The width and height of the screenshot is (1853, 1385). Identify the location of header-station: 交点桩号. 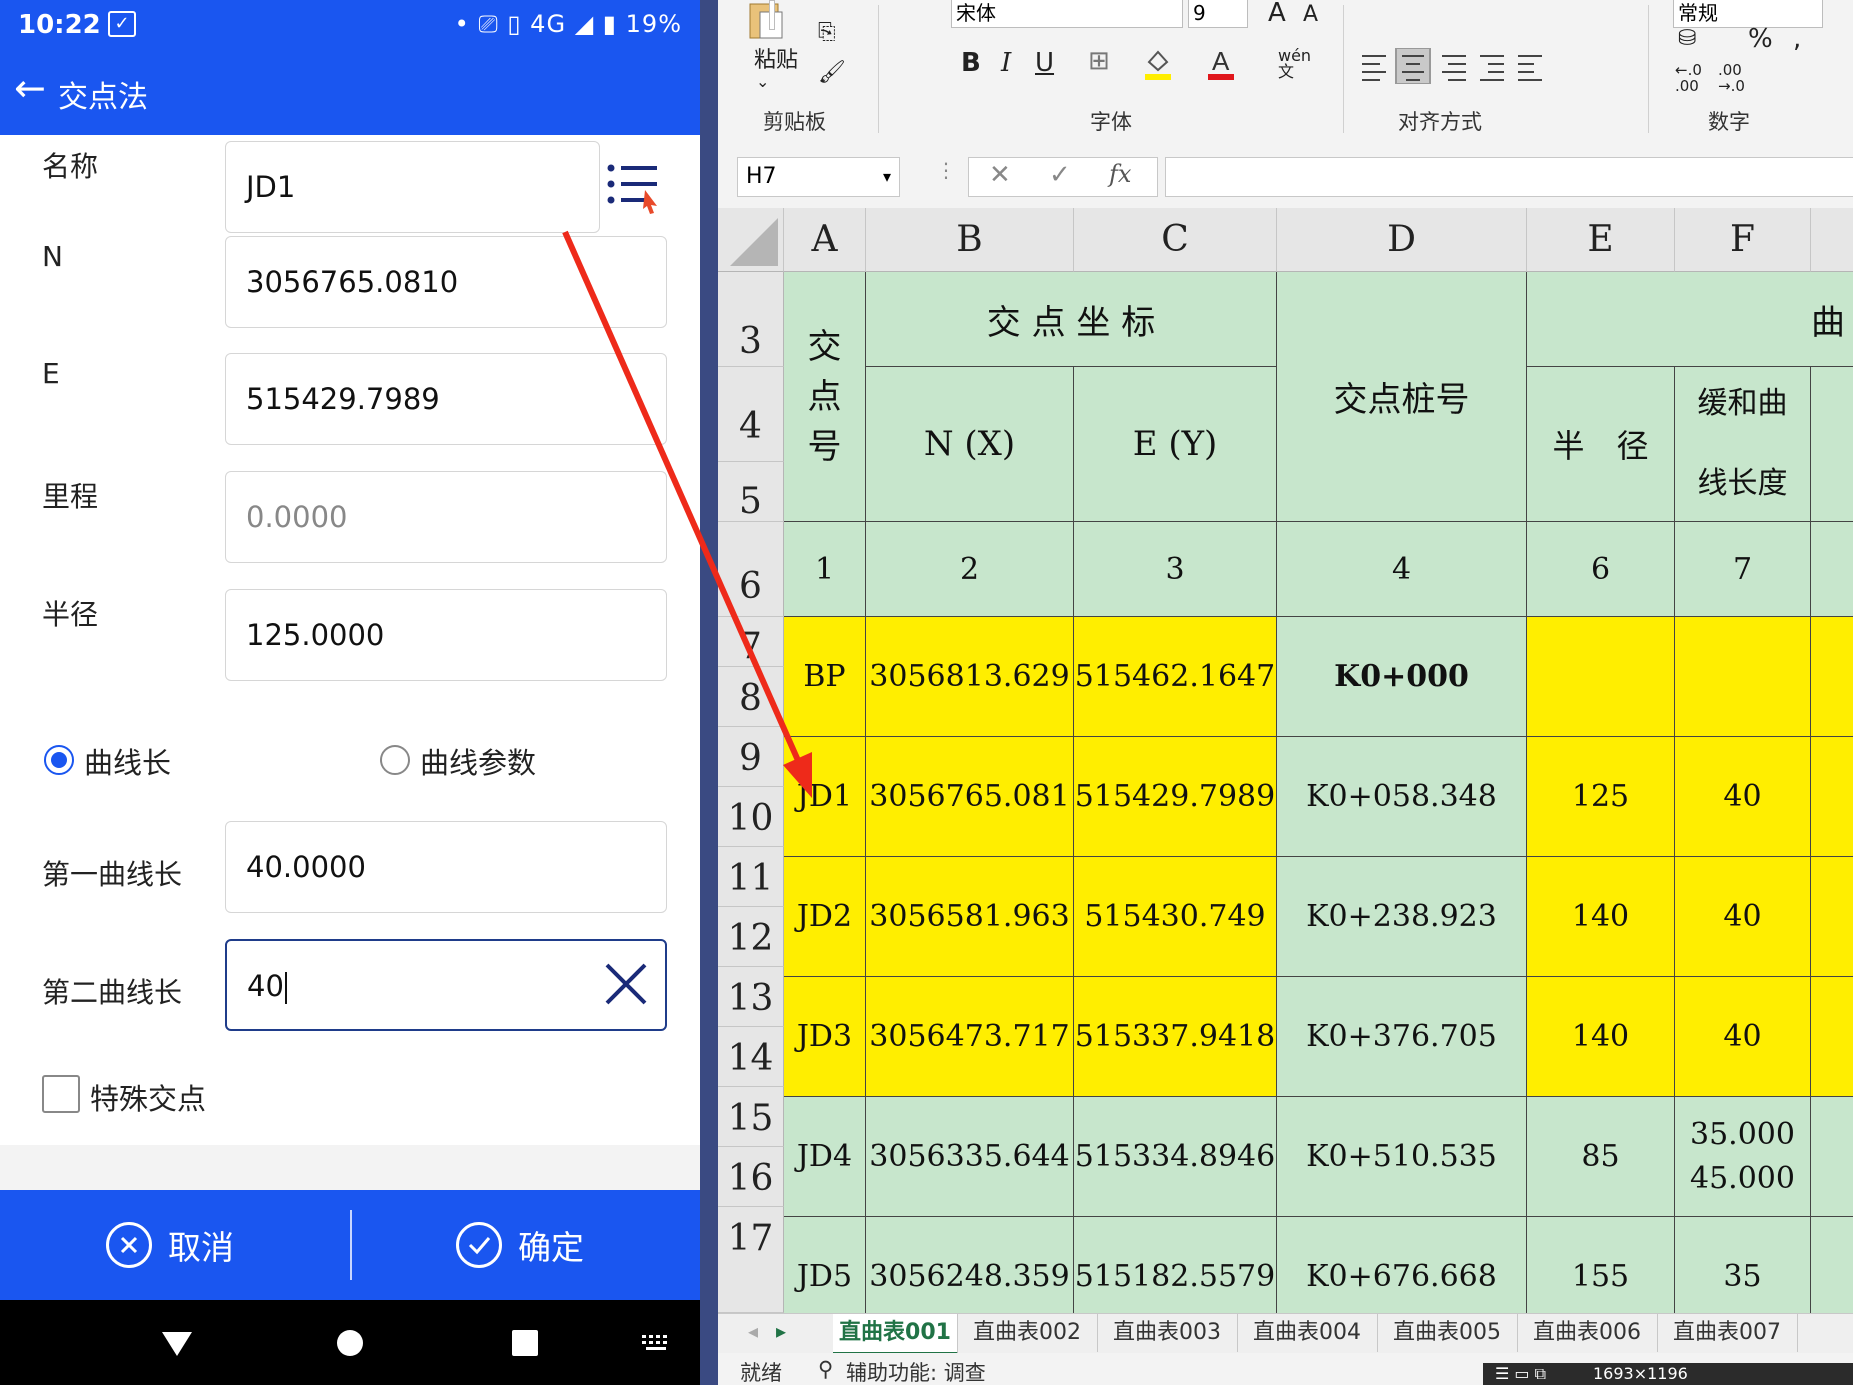
(1402, 397).